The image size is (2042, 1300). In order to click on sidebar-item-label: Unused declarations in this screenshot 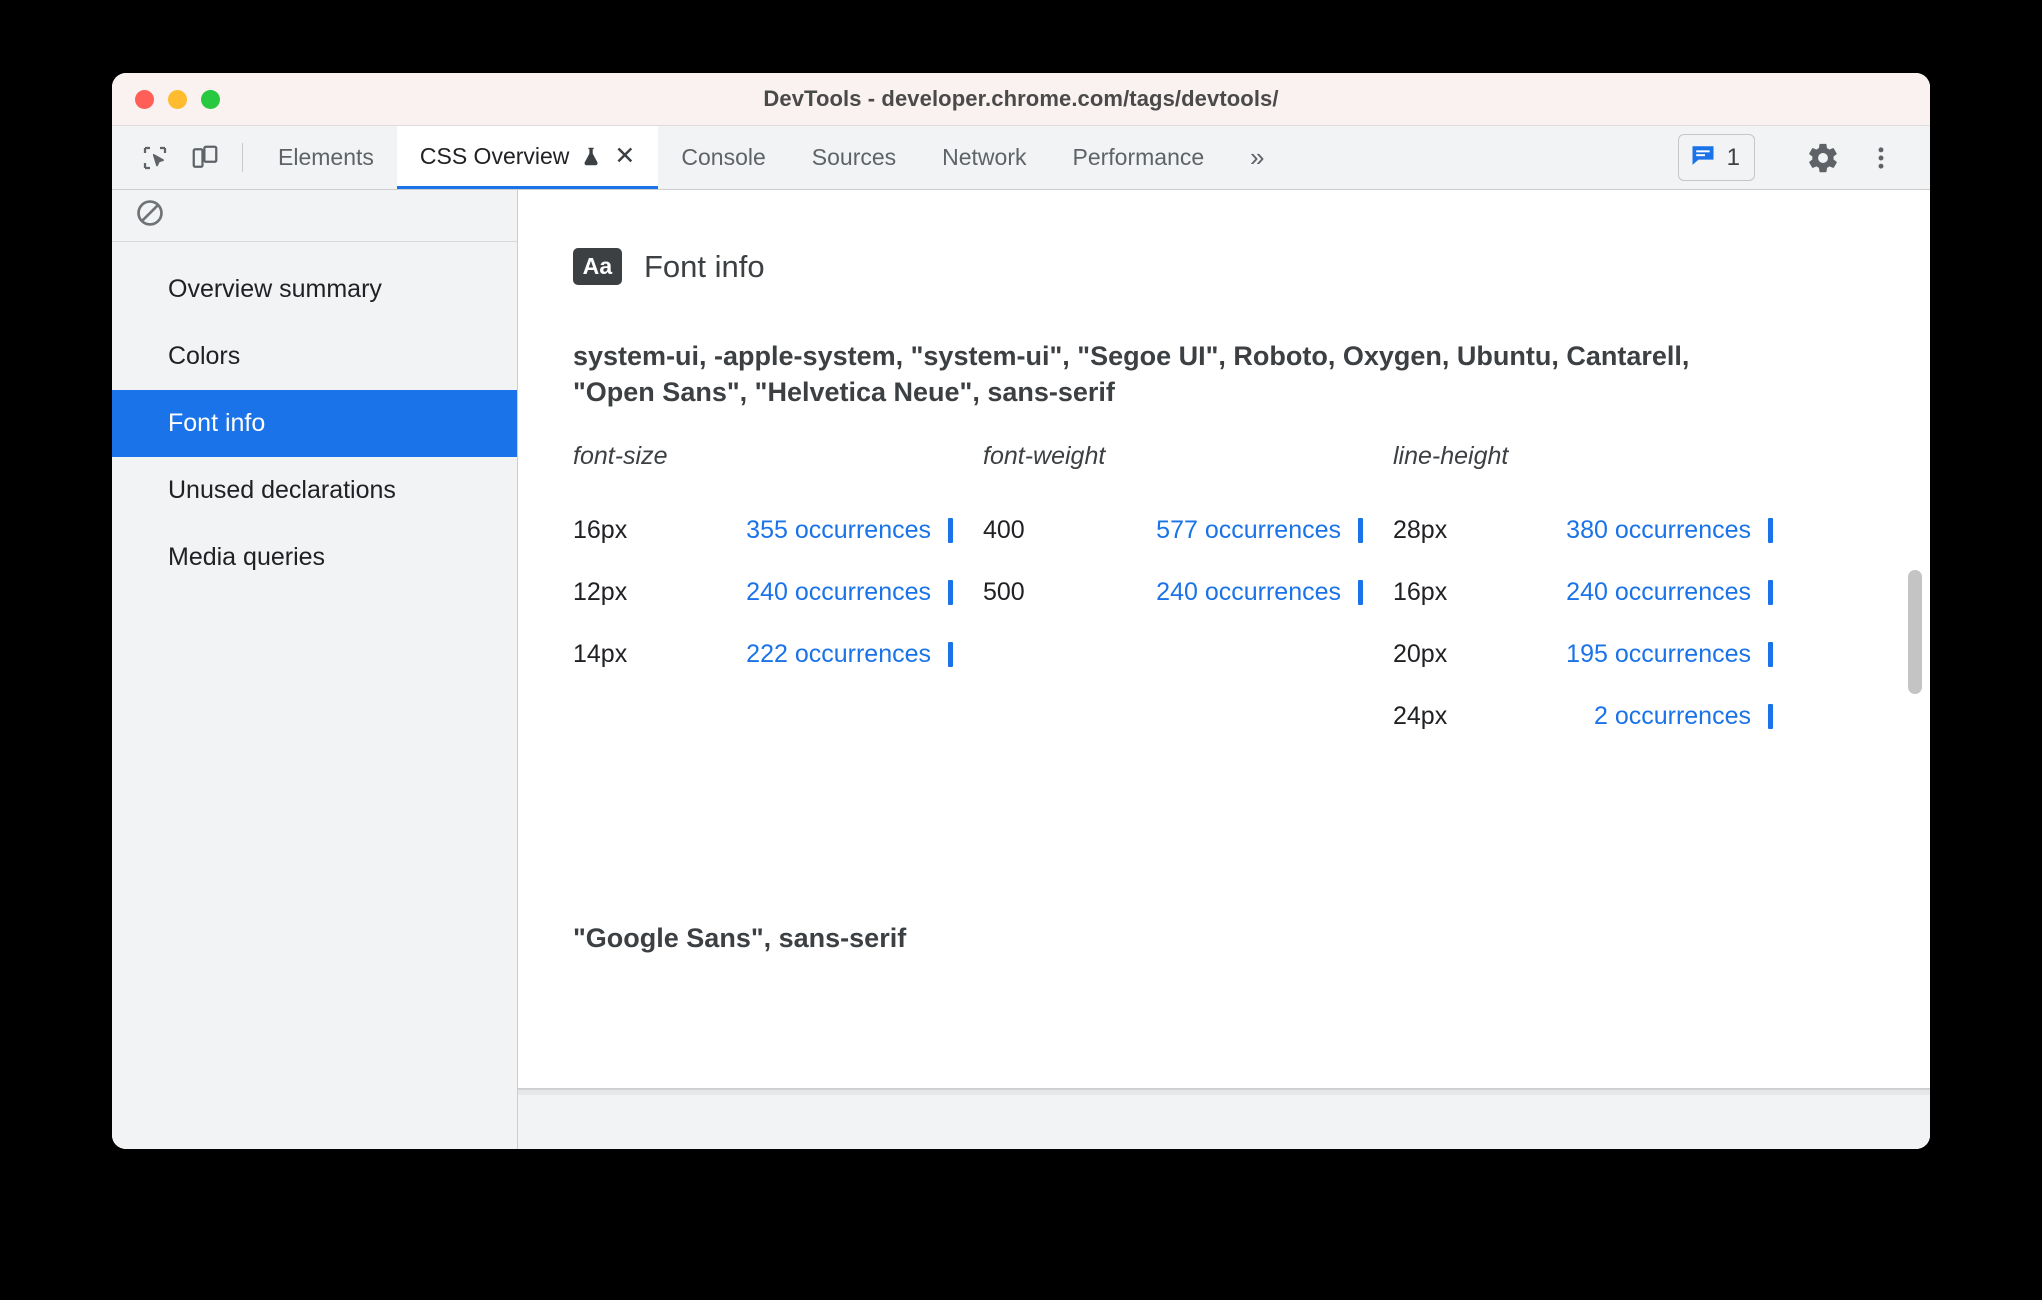, I will do `click(282, 490)`.